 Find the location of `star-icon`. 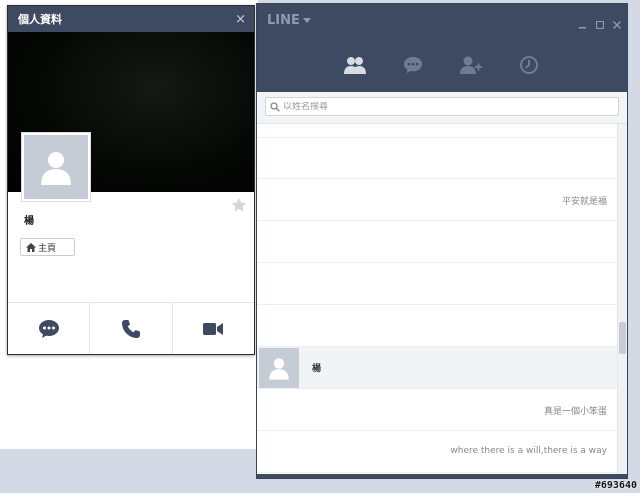

star-icon is located at coordinates (239, 205).